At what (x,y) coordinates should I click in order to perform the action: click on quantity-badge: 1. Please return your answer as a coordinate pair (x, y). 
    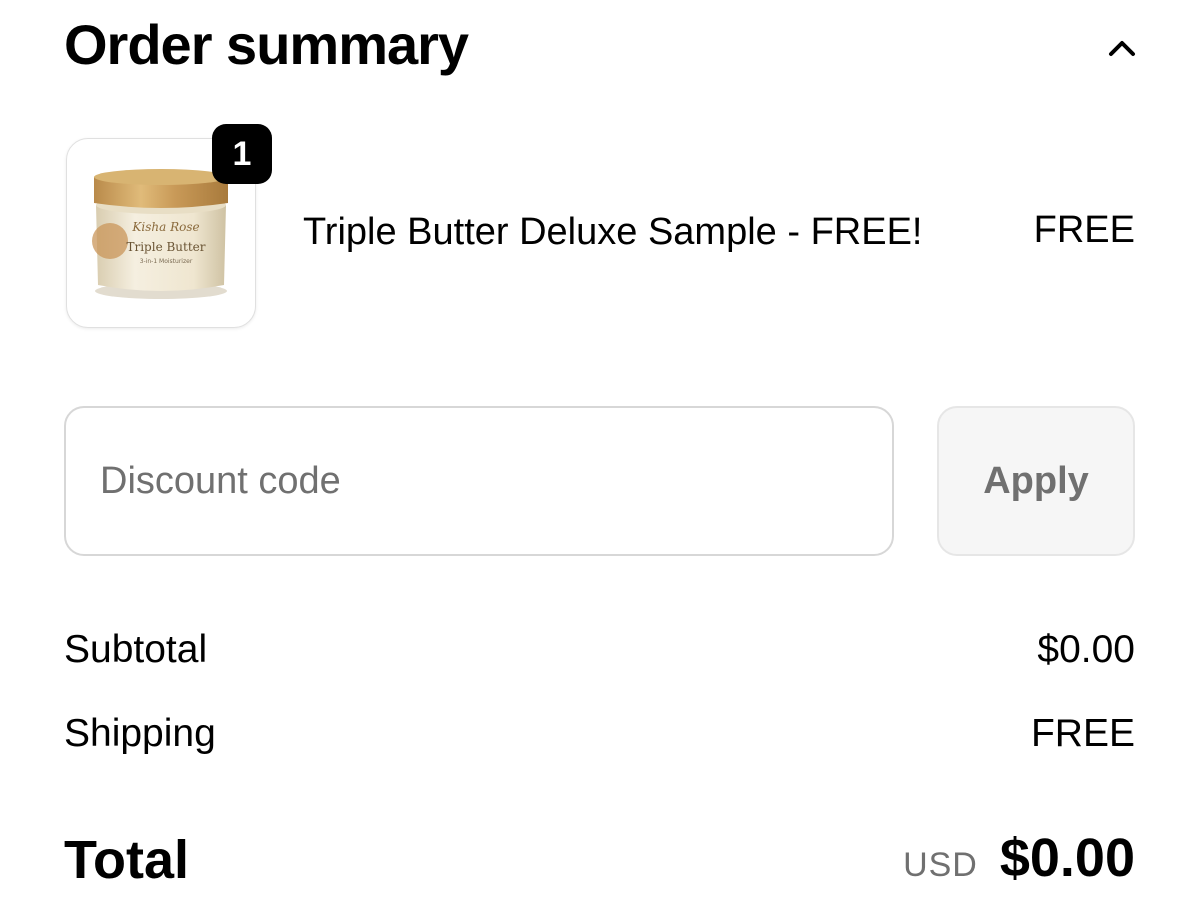
    Looking at the image, I should click on (242, 154).